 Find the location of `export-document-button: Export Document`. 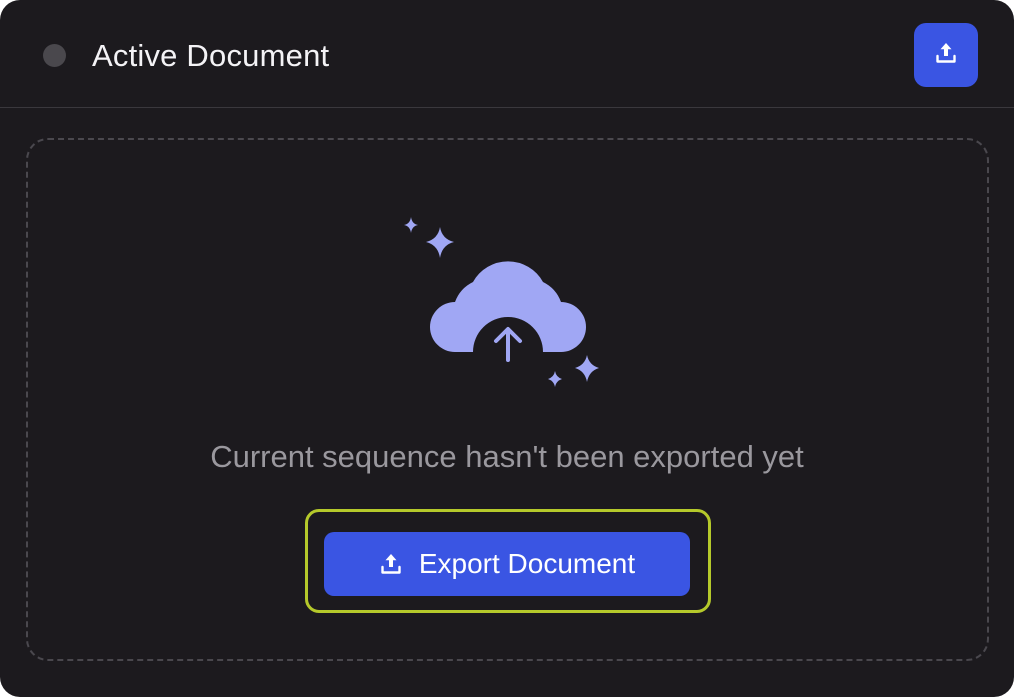

export-document-button: Export Document is located at coordinates (507, 564).